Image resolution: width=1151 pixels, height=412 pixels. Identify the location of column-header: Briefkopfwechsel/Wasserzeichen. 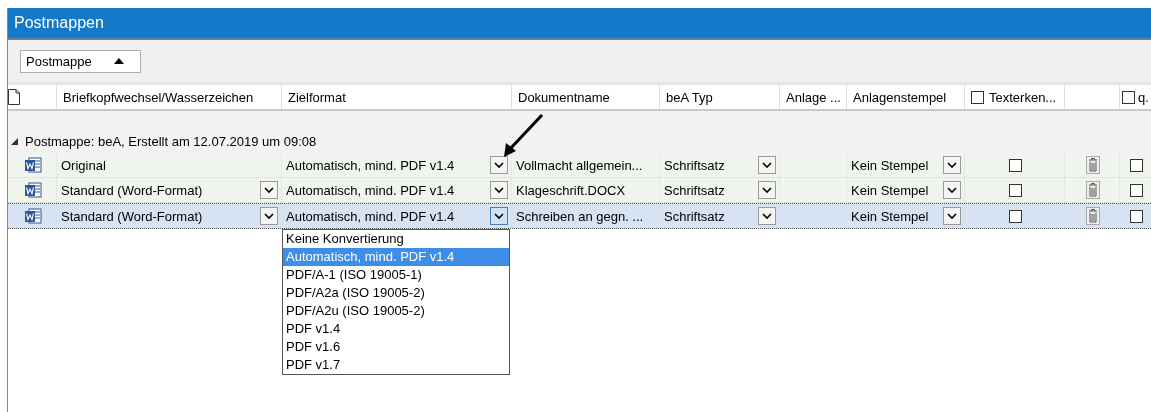
(168, 97).